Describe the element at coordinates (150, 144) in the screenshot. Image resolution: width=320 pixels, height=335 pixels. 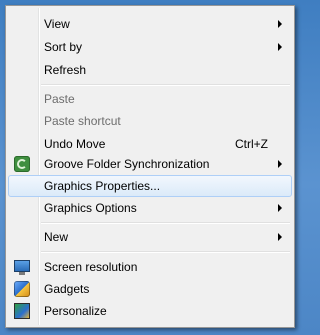
I see `menu-item-undo-move: Undo Move Ctrl+Z` at that location.